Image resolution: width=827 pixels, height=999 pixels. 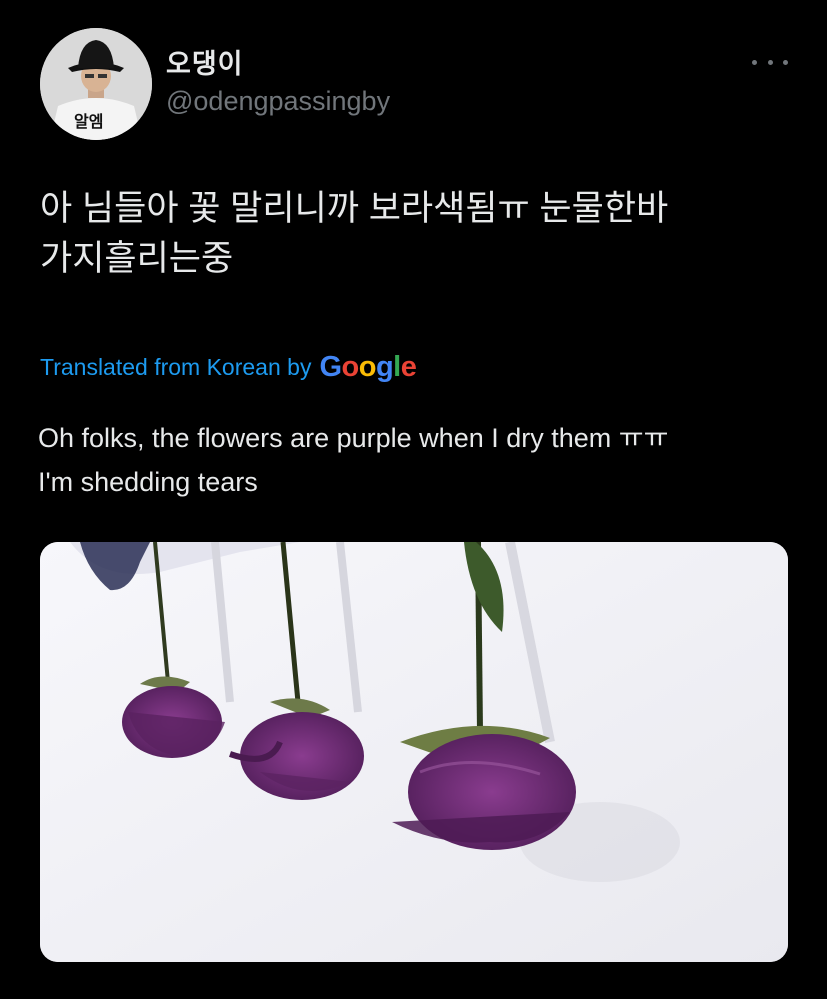 What do you see at coordinates (408, 366) in the screenshot?
I see `google-letter-e: e` at bounding box center [408, 366].